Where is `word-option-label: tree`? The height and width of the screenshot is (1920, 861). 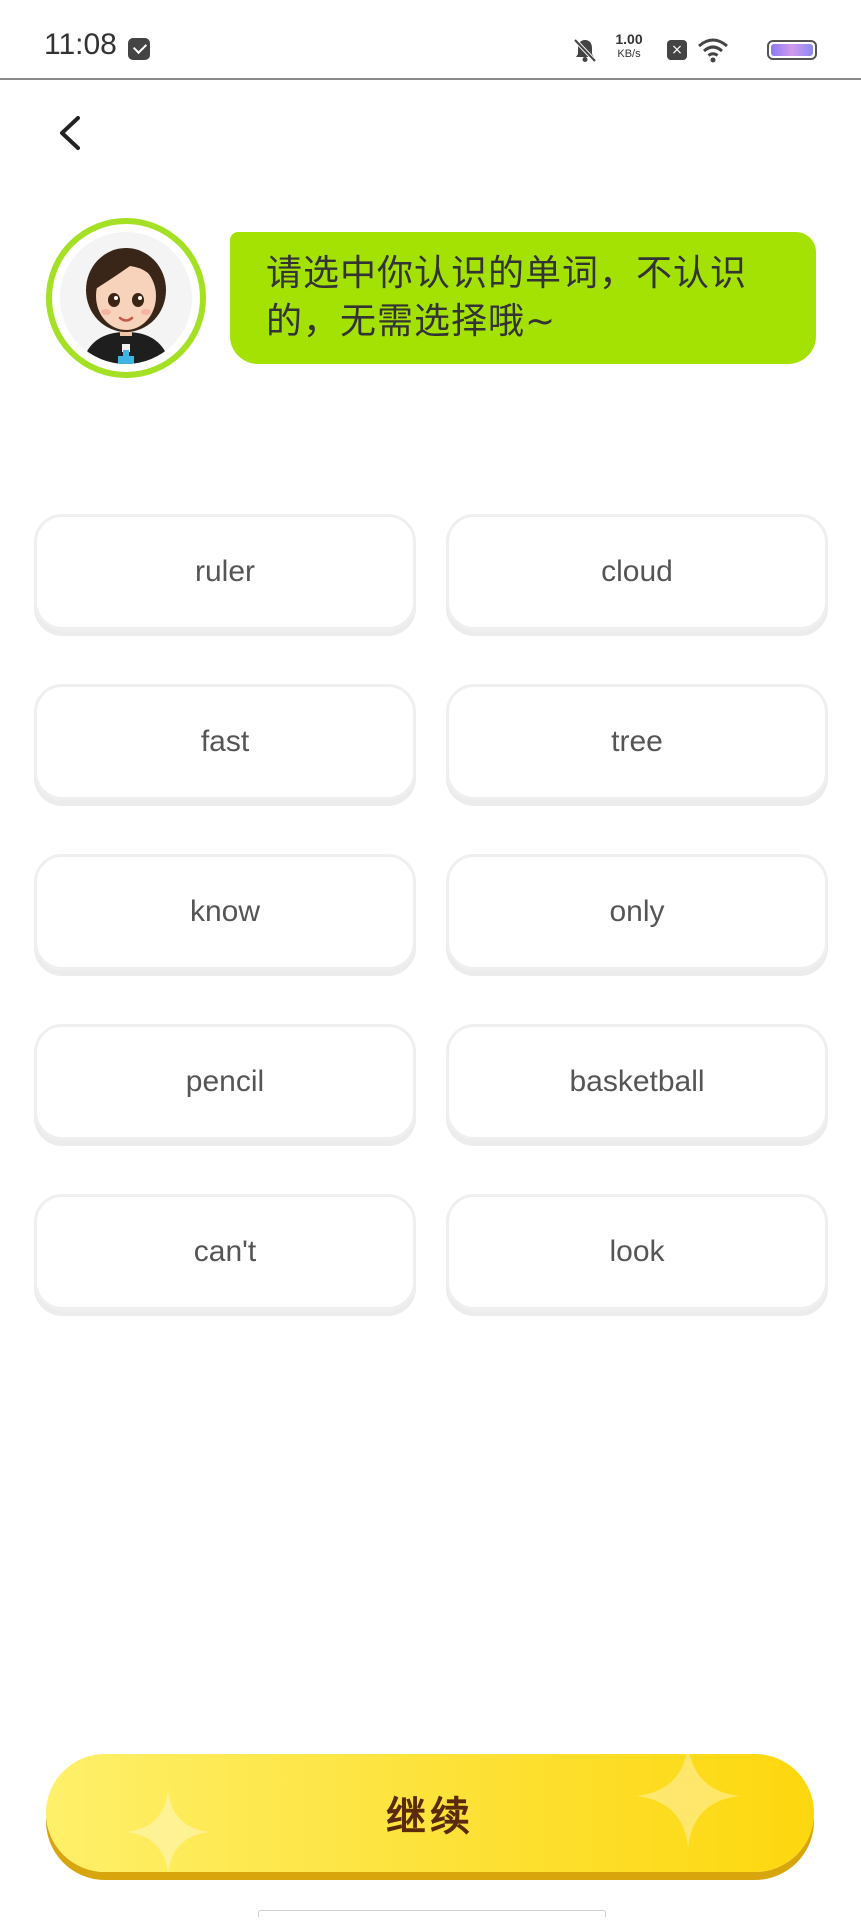
word-option-label: tree is located at coordinates (637, 741).